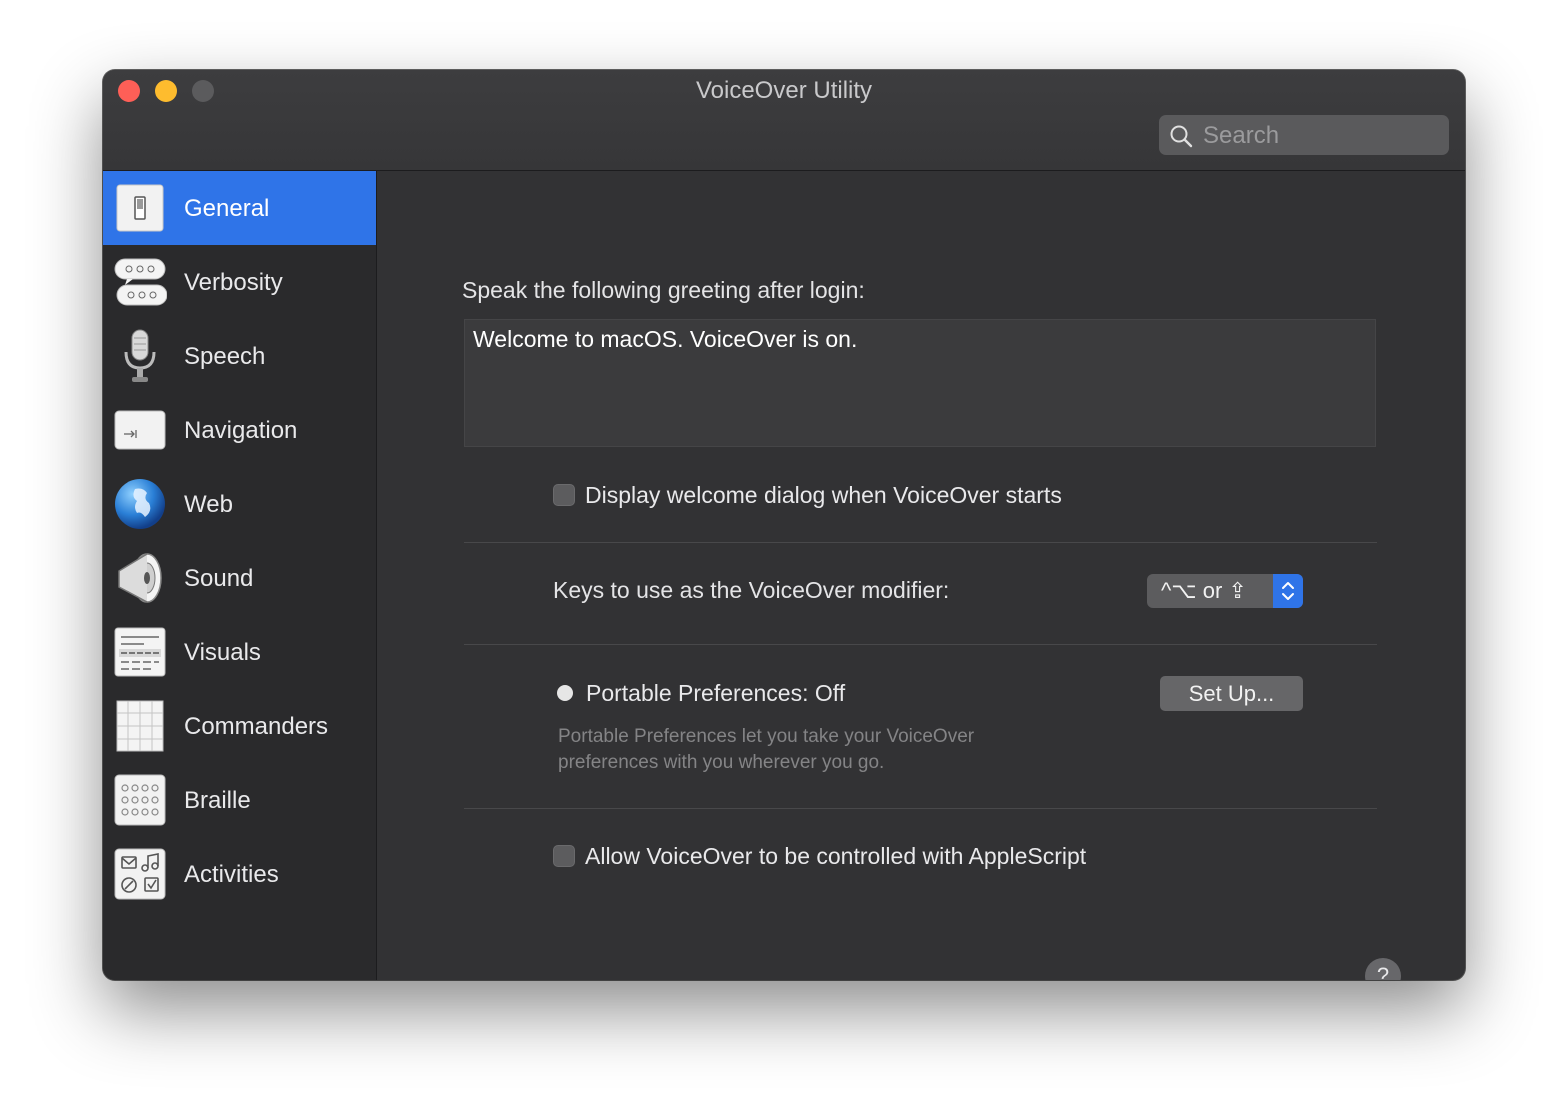 The height and width of the screenshot is (1117, 1568). I want to click on sidebar-item-commanders: Commanders, so click(239, 726).